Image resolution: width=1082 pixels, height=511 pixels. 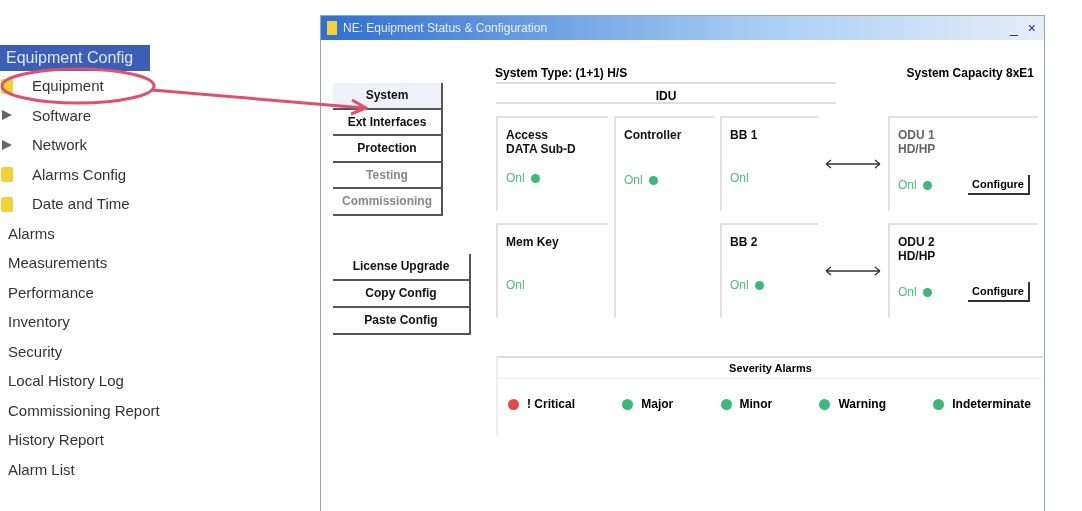 I want to click on alarm-label: ! Critical, so click(x=551, y=404).